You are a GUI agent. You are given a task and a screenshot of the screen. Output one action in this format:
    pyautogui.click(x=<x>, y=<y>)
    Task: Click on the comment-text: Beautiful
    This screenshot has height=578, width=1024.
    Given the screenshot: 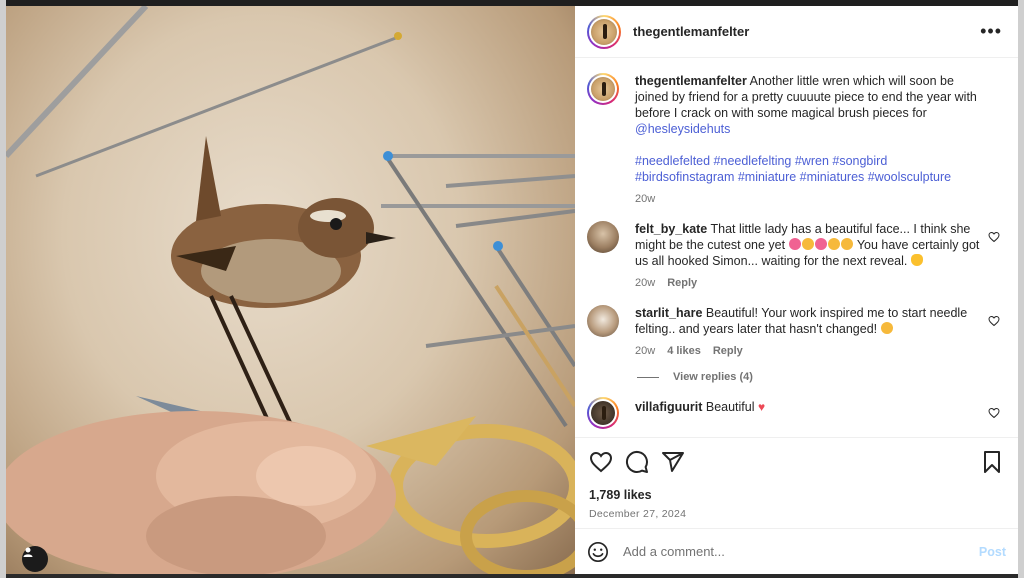 What is the action you would take?
    pyautogui.click(x=730, y=407)
    